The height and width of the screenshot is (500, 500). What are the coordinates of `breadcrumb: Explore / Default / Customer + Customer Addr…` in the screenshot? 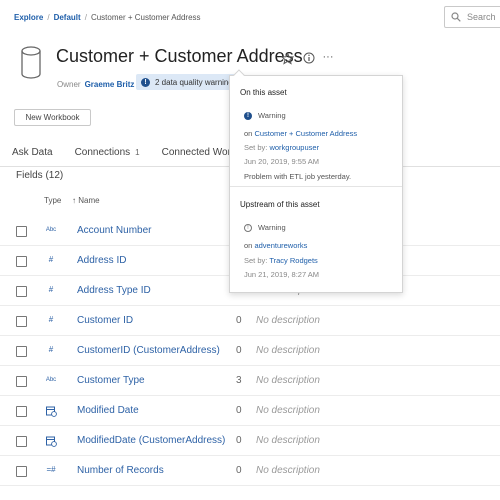 It's located at (107, 17).